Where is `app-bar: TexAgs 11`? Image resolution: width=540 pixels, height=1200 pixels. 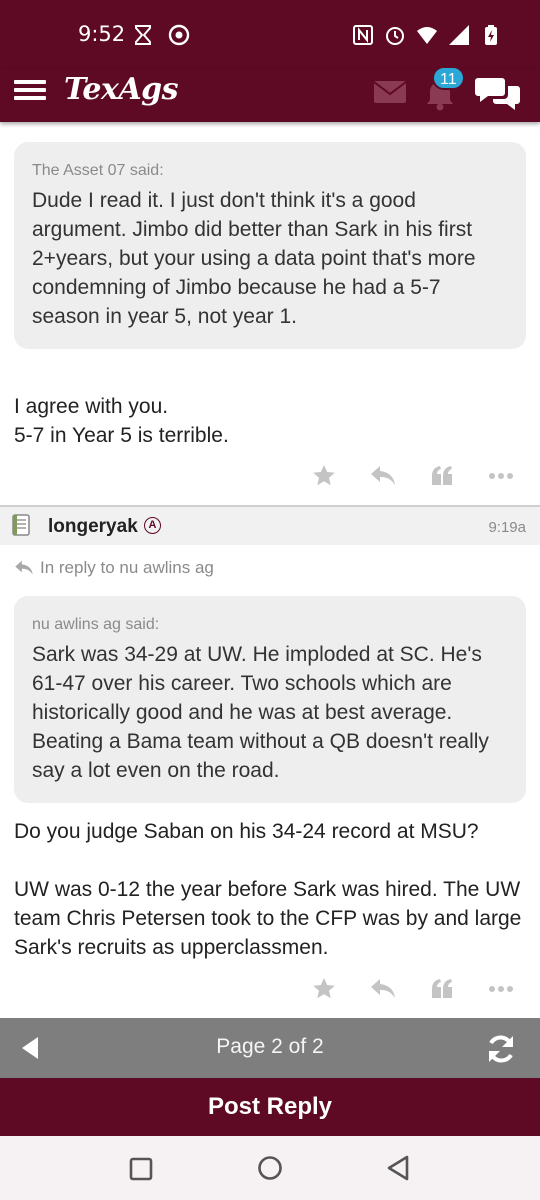 app-bar: TexAgs 11 is located at coordinates (270, 94).